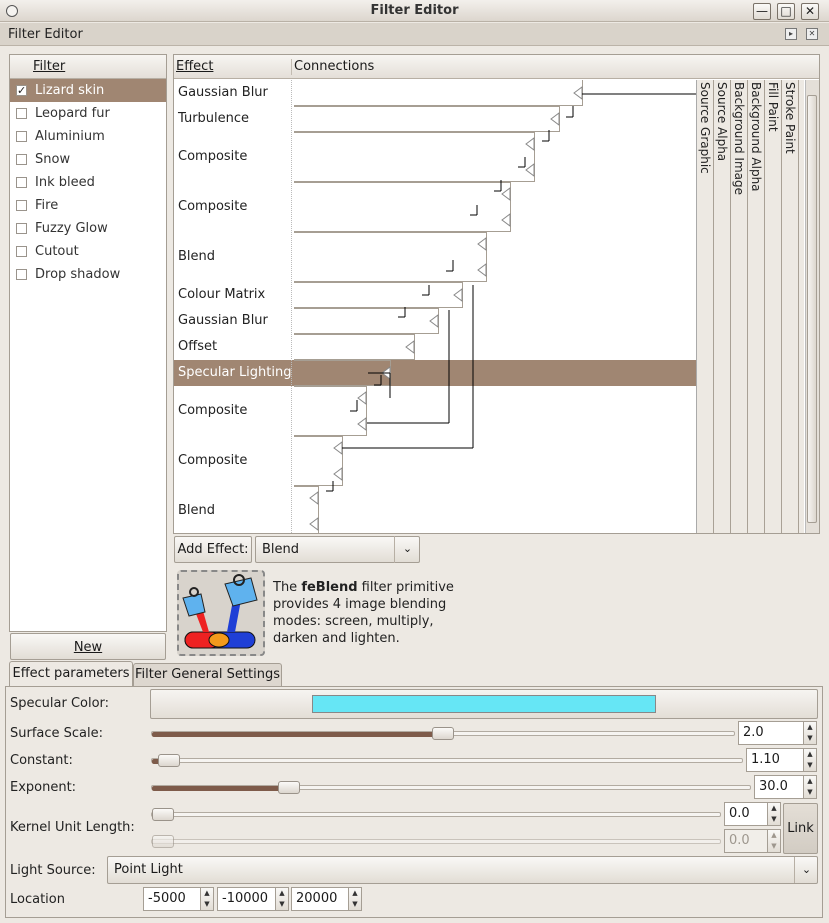 This screenshot has width=829, height=923. What do you see at coordinates (45, 34) in the screenshot?
I see `dock-title: Filter Editor` at bounding box center [45, 34].